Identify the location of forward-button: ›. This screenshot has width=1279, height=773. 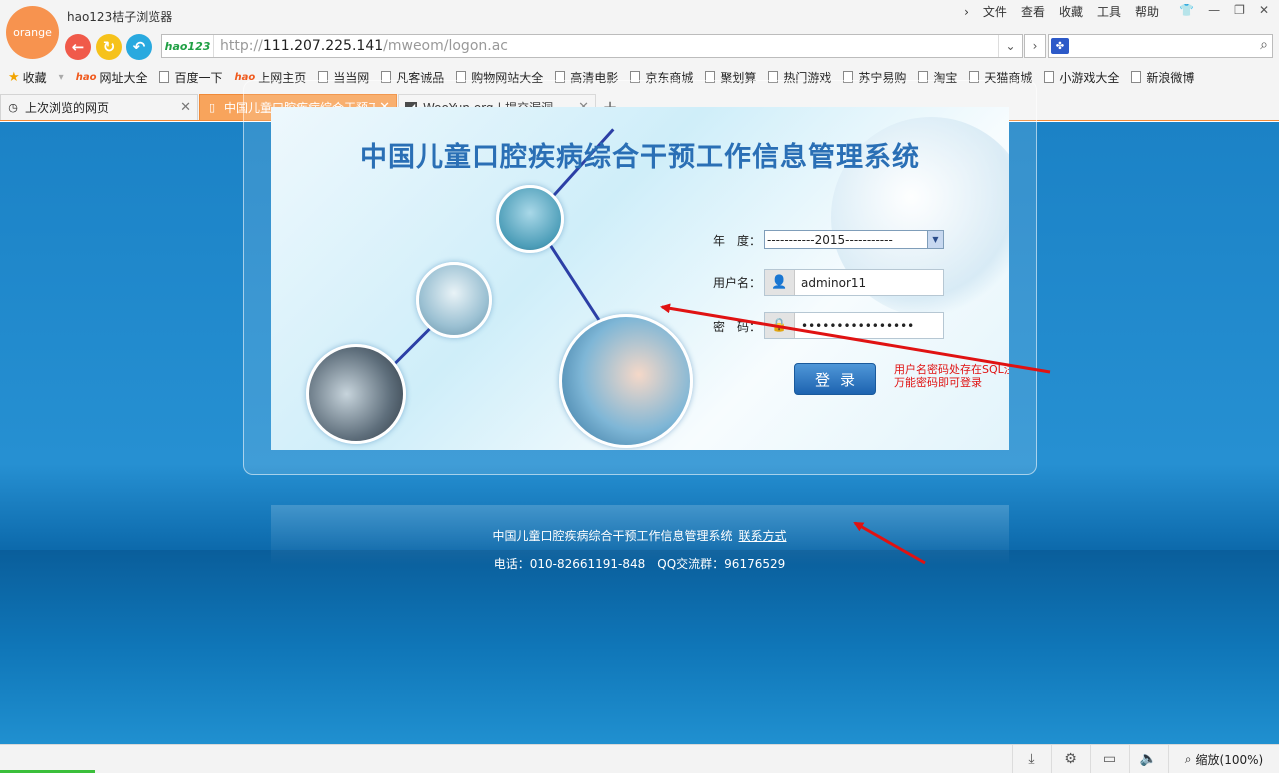
(1035, 46).